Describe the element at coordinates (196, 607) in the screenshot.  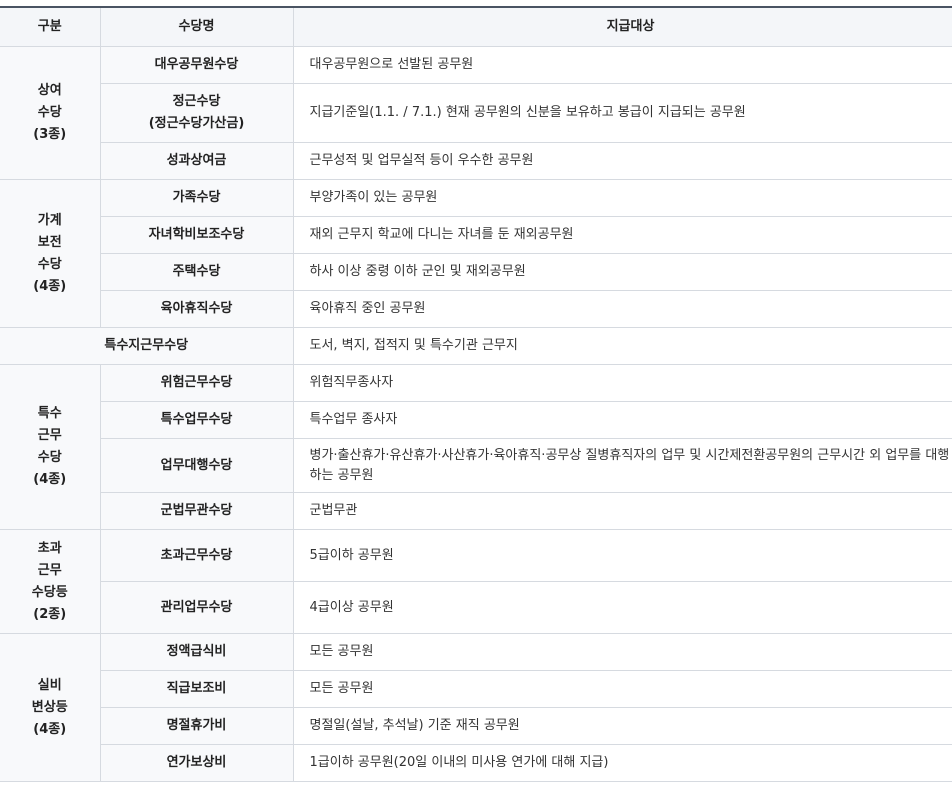
I see `allowance-name-cell: 관리업무수당` at that location.